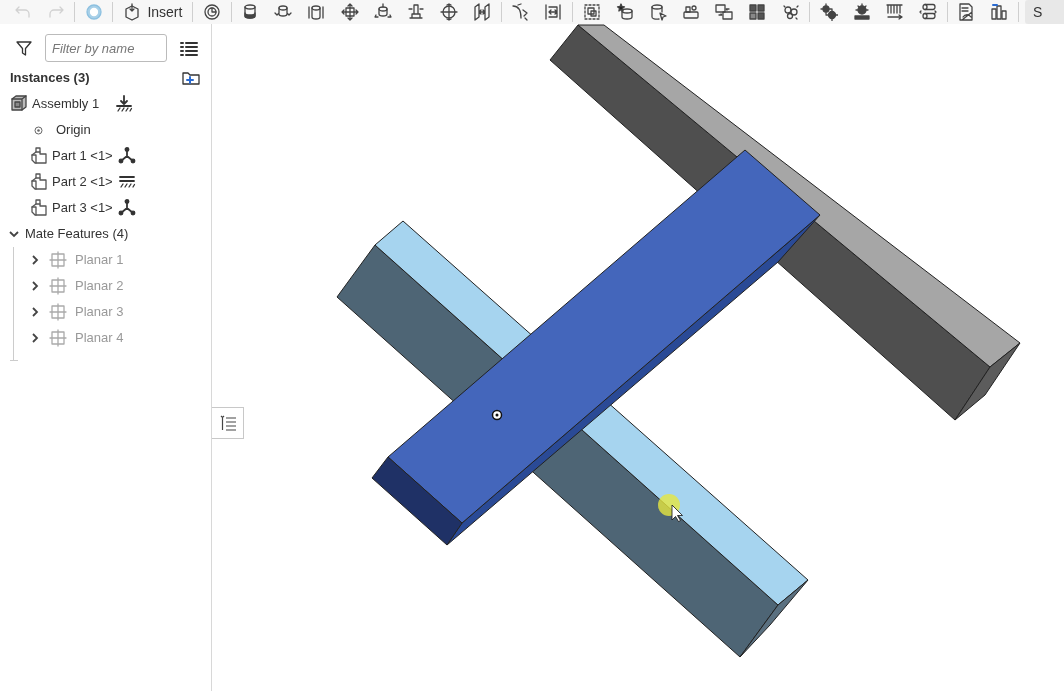 The height and width of the screenshot is (691, 1064). What do you see at coordinates (928, 12) in the screenshot?
I see `cylinders-arrows-icon` at bounding box center [928, 12].